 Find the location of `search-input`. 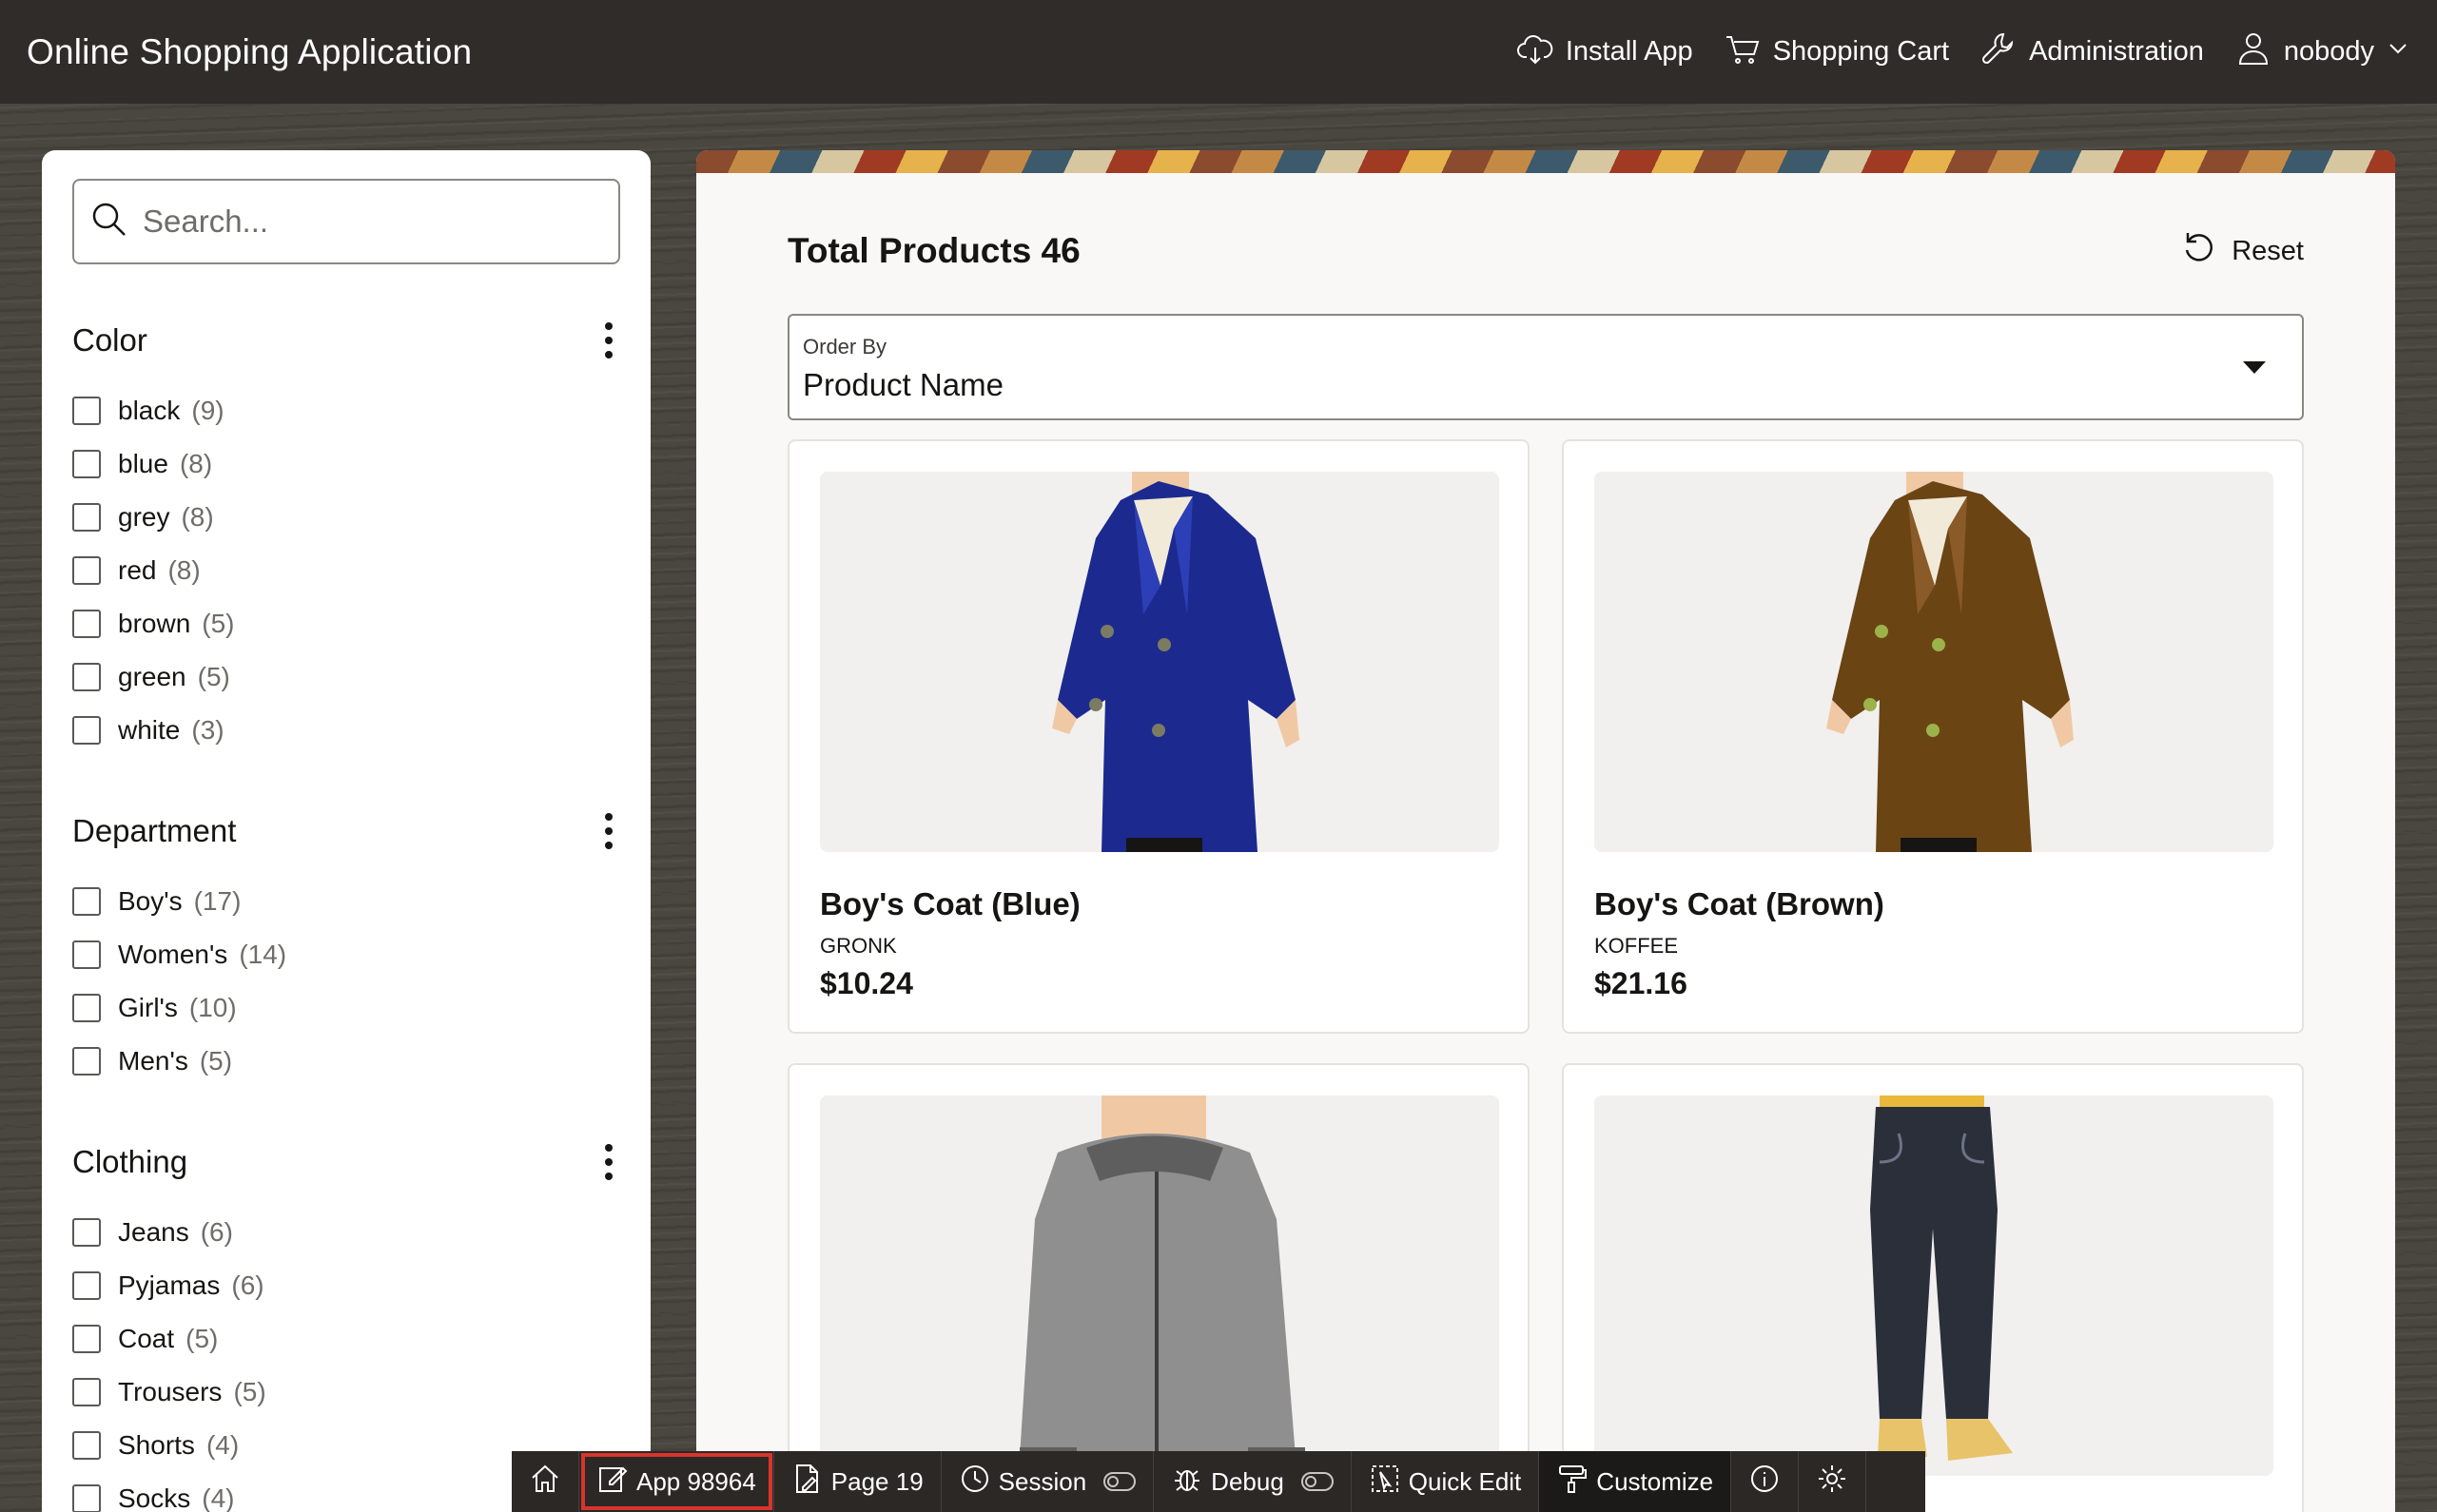

search-input is located at coordinates (371, 222).